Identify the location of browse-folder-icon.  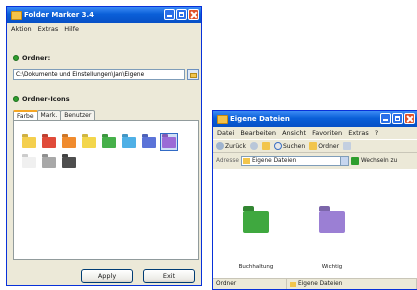
(193, 74).